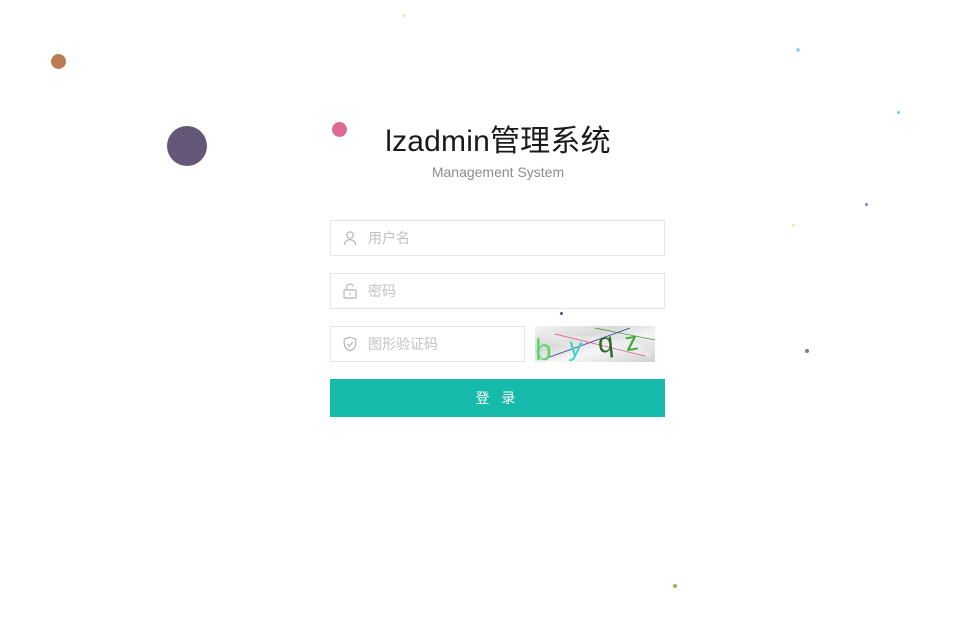 This screenshot has height=630, width=954. What do you see at coordinates (605, 342) in the screenshot?
I see `captcha-char: q` at bounding box center [605, 342].